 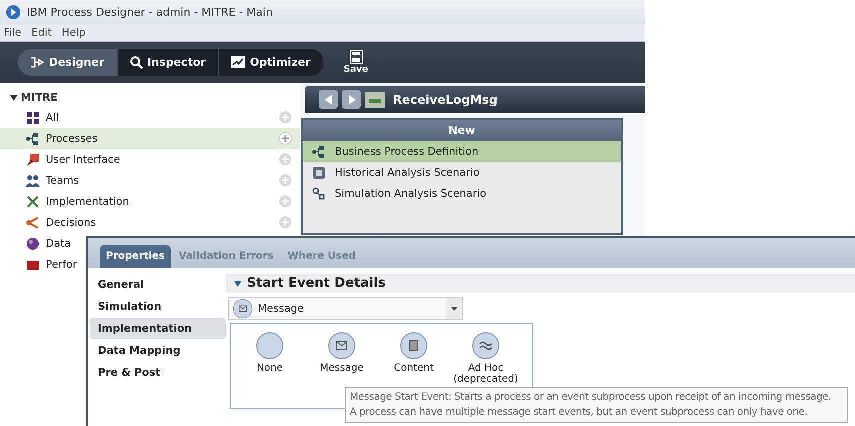 What do you see at coordinates (445, 99) in the screenshot?
I see `editor-title: ReceiveLogMsg` at bounding box center [445, 99].